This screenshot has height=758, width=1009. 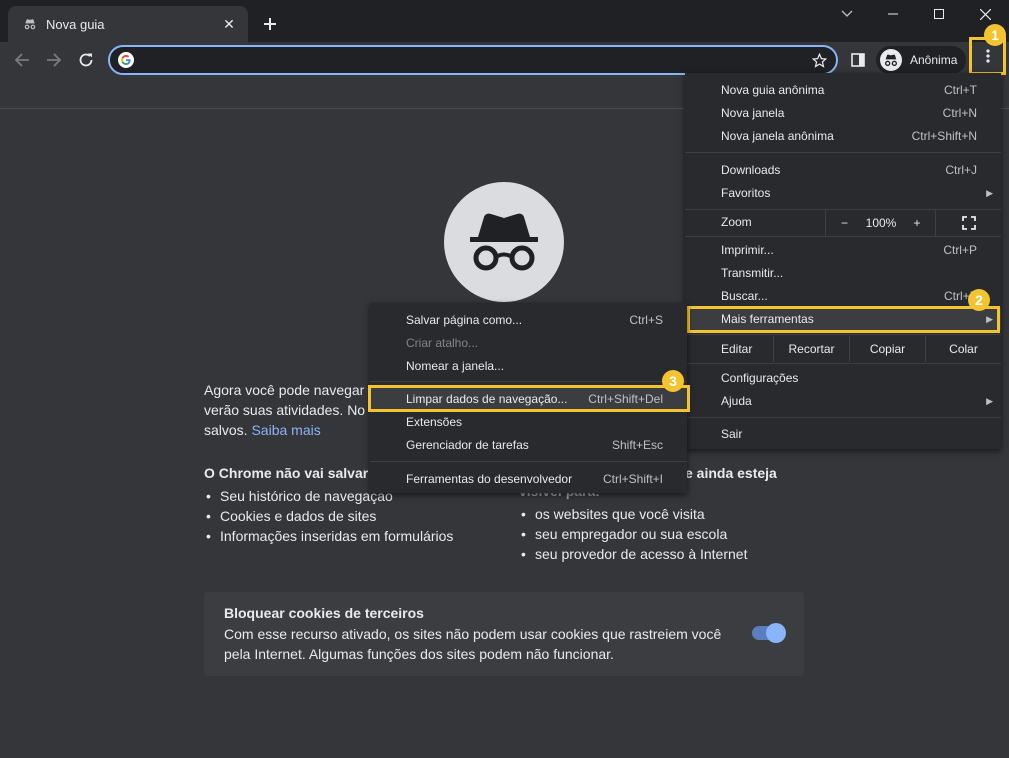 I want to click on incognito-profile-chip: Anônima, so click(x=921, y=60).